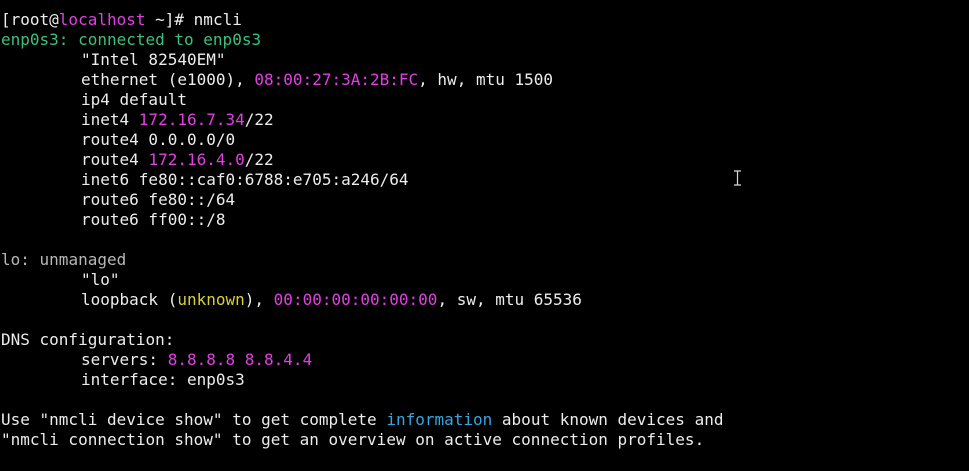  I want to click on loopback-prefix: loopback (, so click(129, 299).